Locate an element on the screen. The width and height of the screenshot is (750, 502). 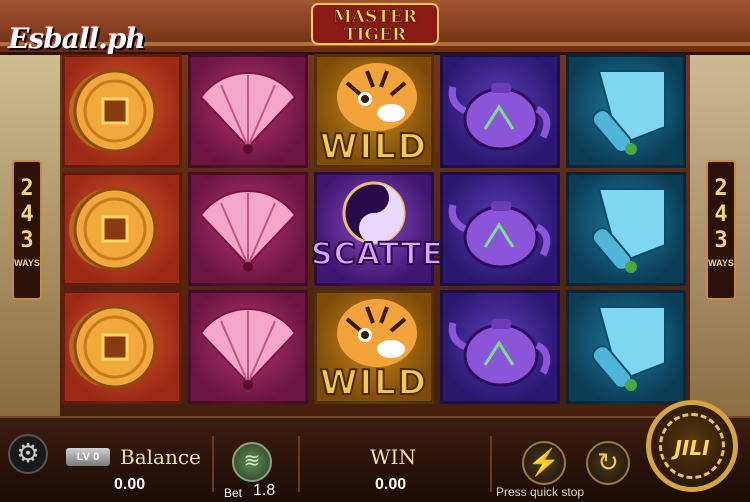
reel-cell: SCATTER is located at coordinates (389, 229).